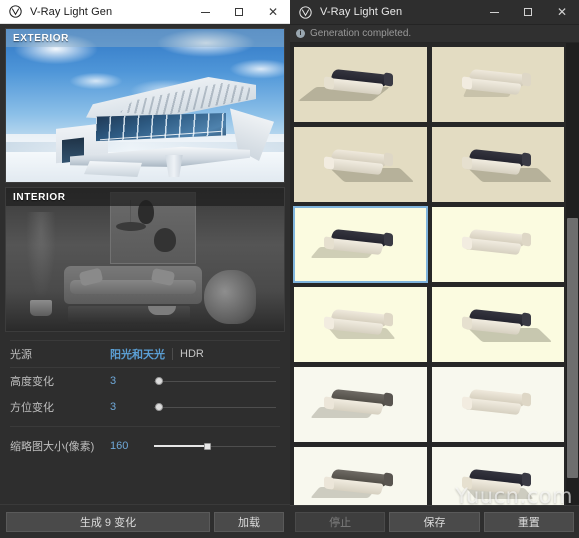  I want to click on right-bottom-bar: 停止 保存 重置, so click(434, 521).